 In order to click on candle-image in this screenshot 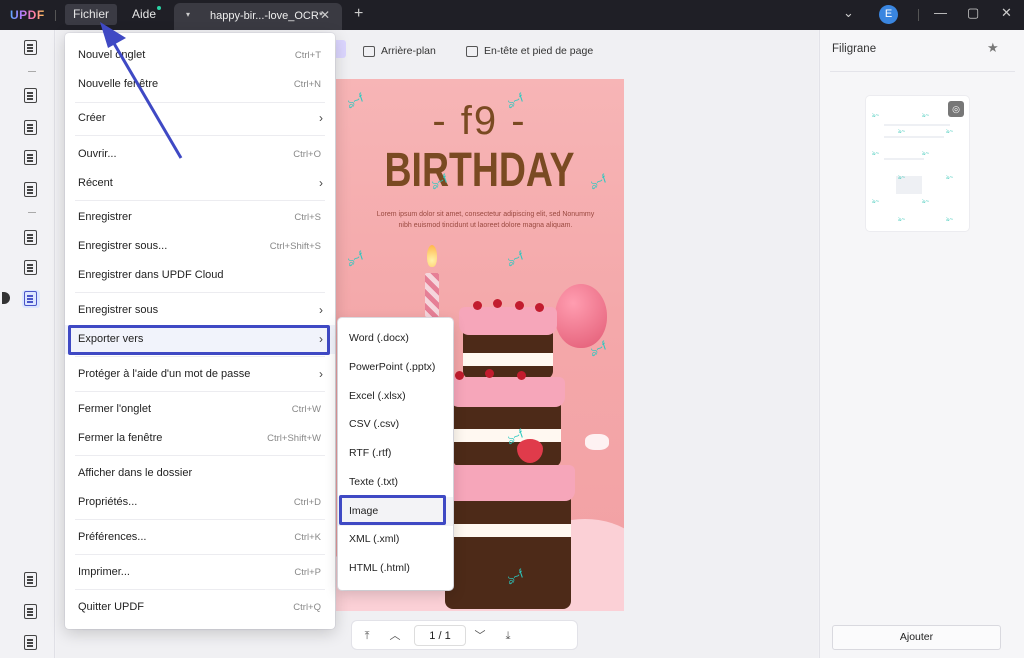, I will do `click(432, 295)`.